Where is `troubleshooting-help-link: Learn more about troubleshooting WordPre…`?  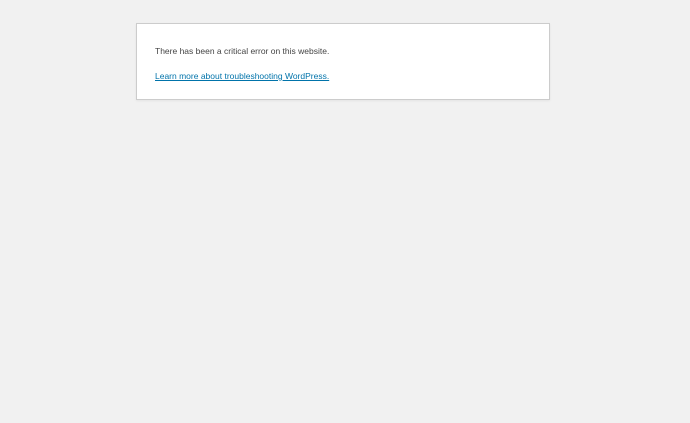 troubleshooting-help-link: Learn more about troubleshooting WordPre… is located at coordinates (242, 76).